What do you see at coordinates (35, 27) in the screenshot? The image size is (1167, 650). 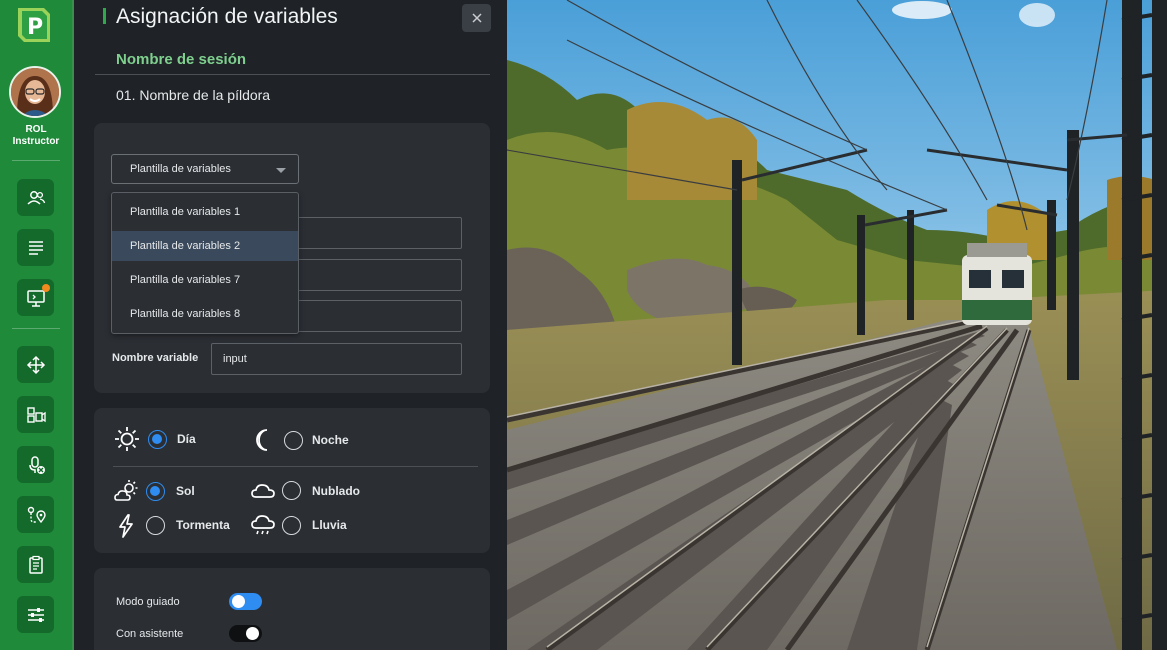 I see `svg-text: P` at bounding box center [35, 27].